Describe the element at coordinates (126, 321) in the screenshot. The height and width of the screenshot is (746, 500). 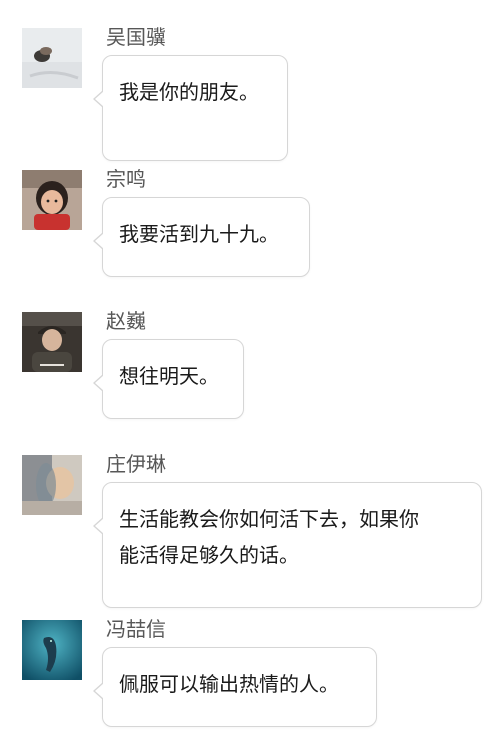
I see `sender-name: 赵巍` at that location.